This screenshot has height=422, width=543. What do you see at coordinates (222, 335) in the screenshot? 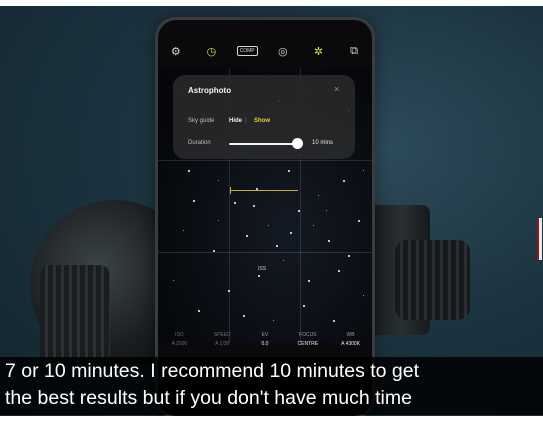
I see `setting-name: SPEED` at bounding box center [222, 335].